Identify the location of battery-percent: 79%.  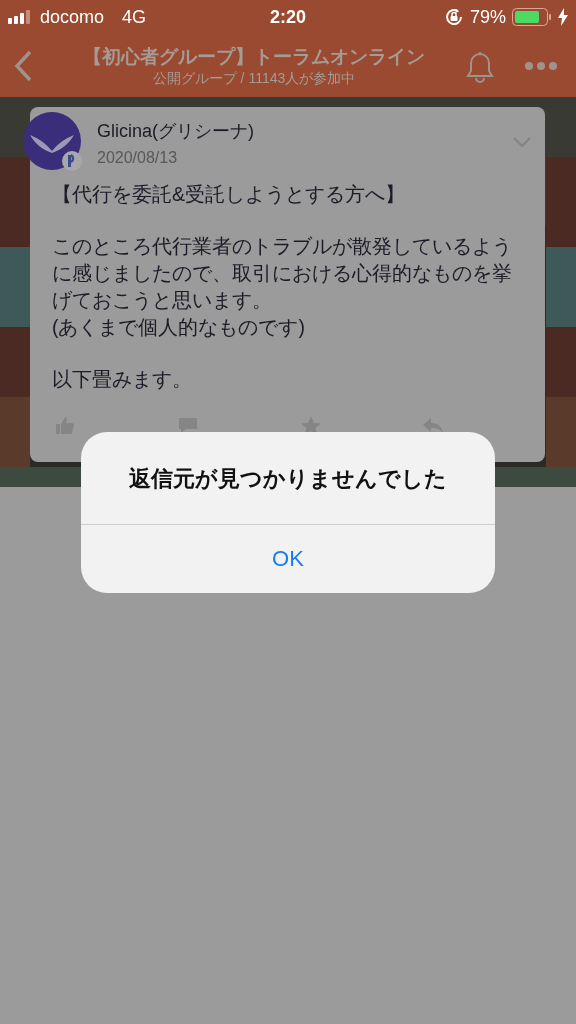
(487, 17).